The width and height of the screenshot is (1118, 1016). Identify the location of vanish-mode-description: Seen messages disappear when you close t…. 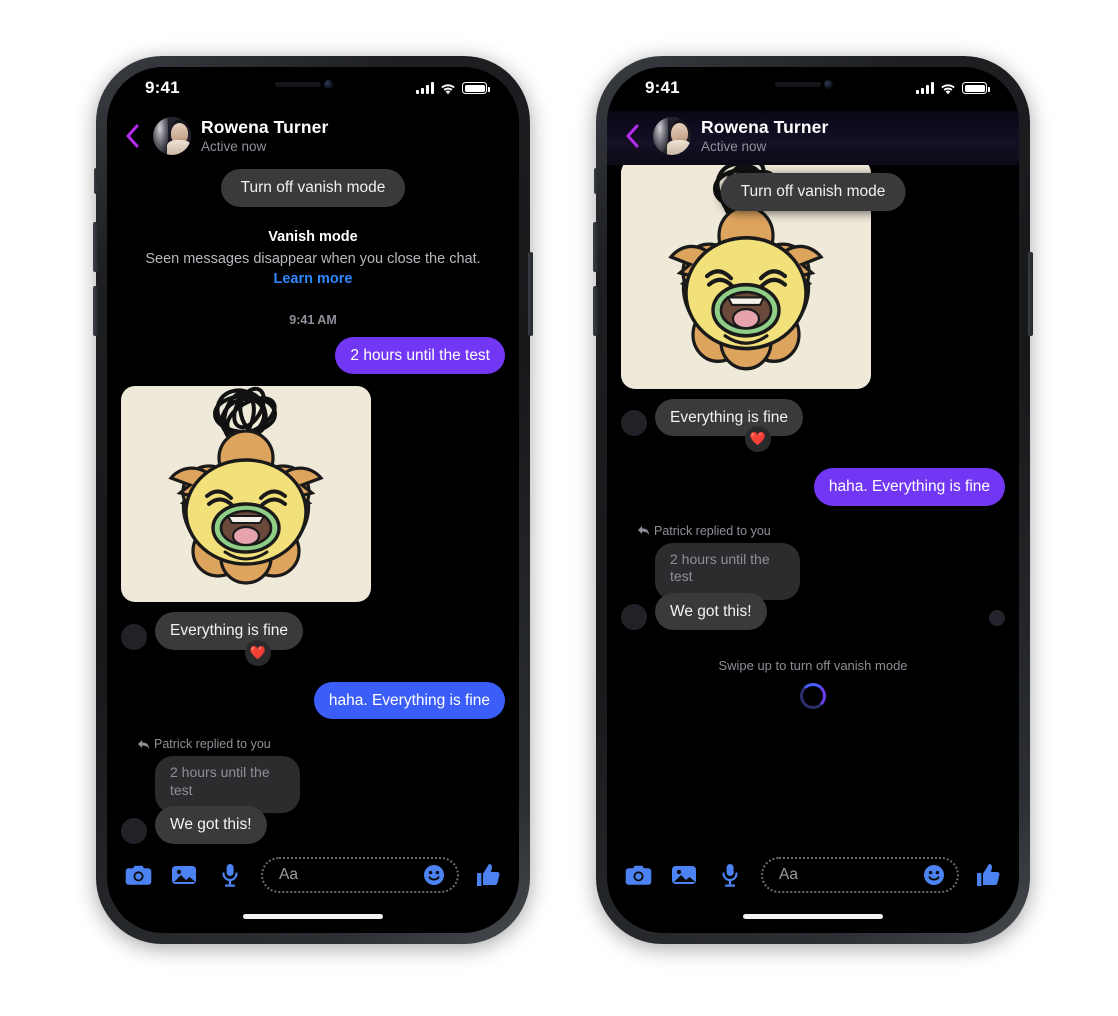
(313, 259).